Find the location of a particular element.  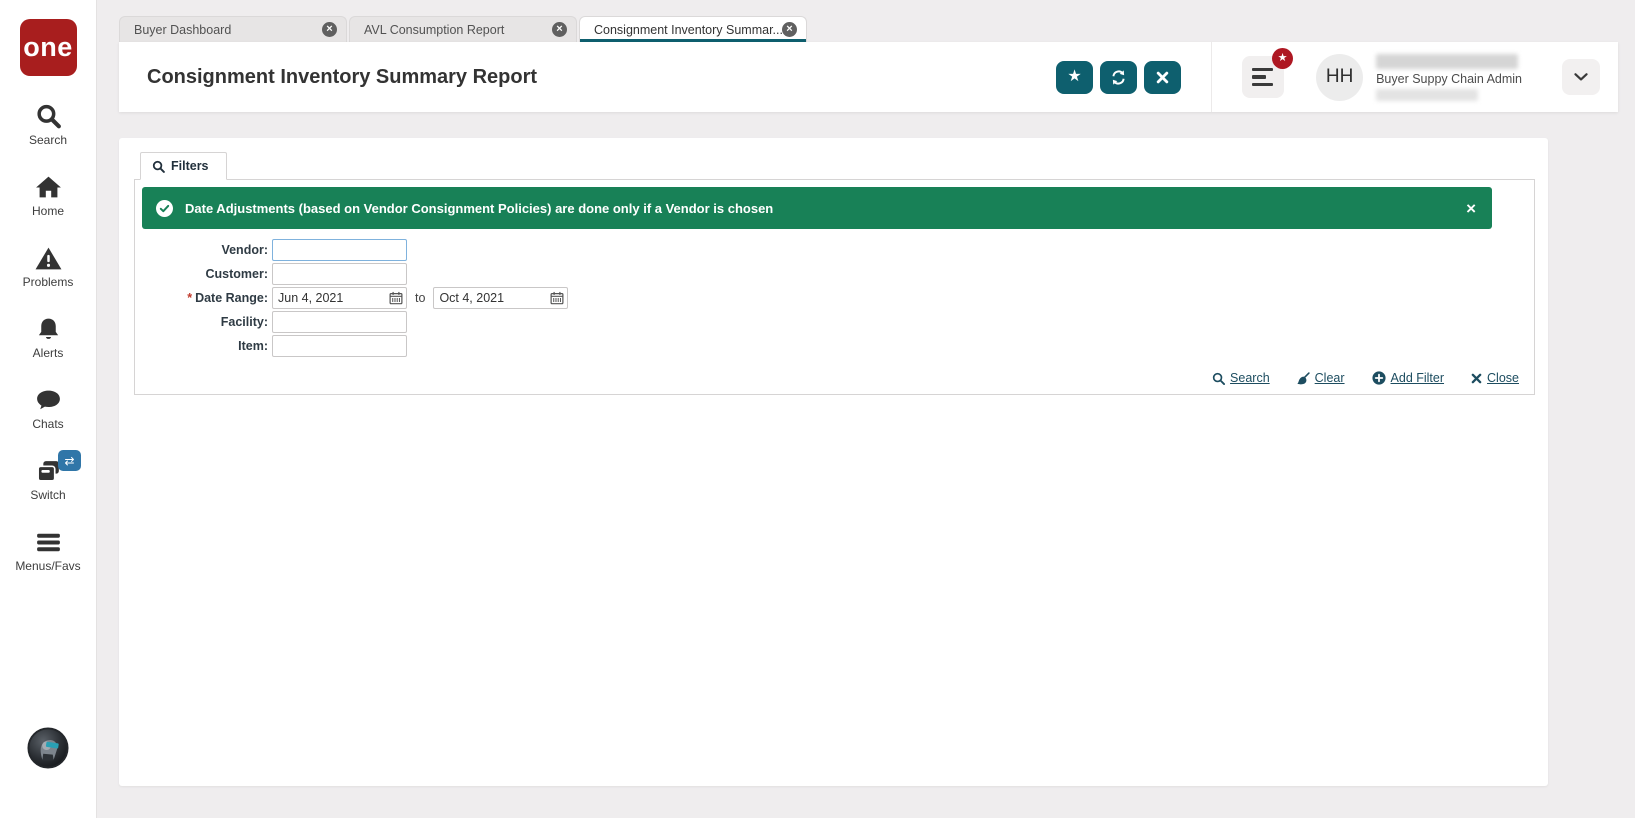

refresh-icon is located at coordinates (1118, 77).